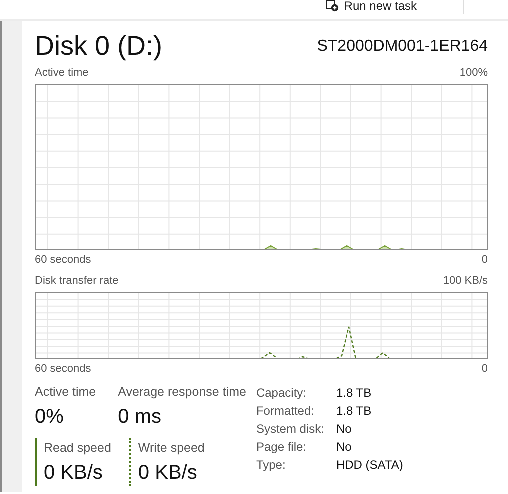 This screenshot has height=494, width=508. I want to click on graph-max-label: 100%, so click(474, 73).